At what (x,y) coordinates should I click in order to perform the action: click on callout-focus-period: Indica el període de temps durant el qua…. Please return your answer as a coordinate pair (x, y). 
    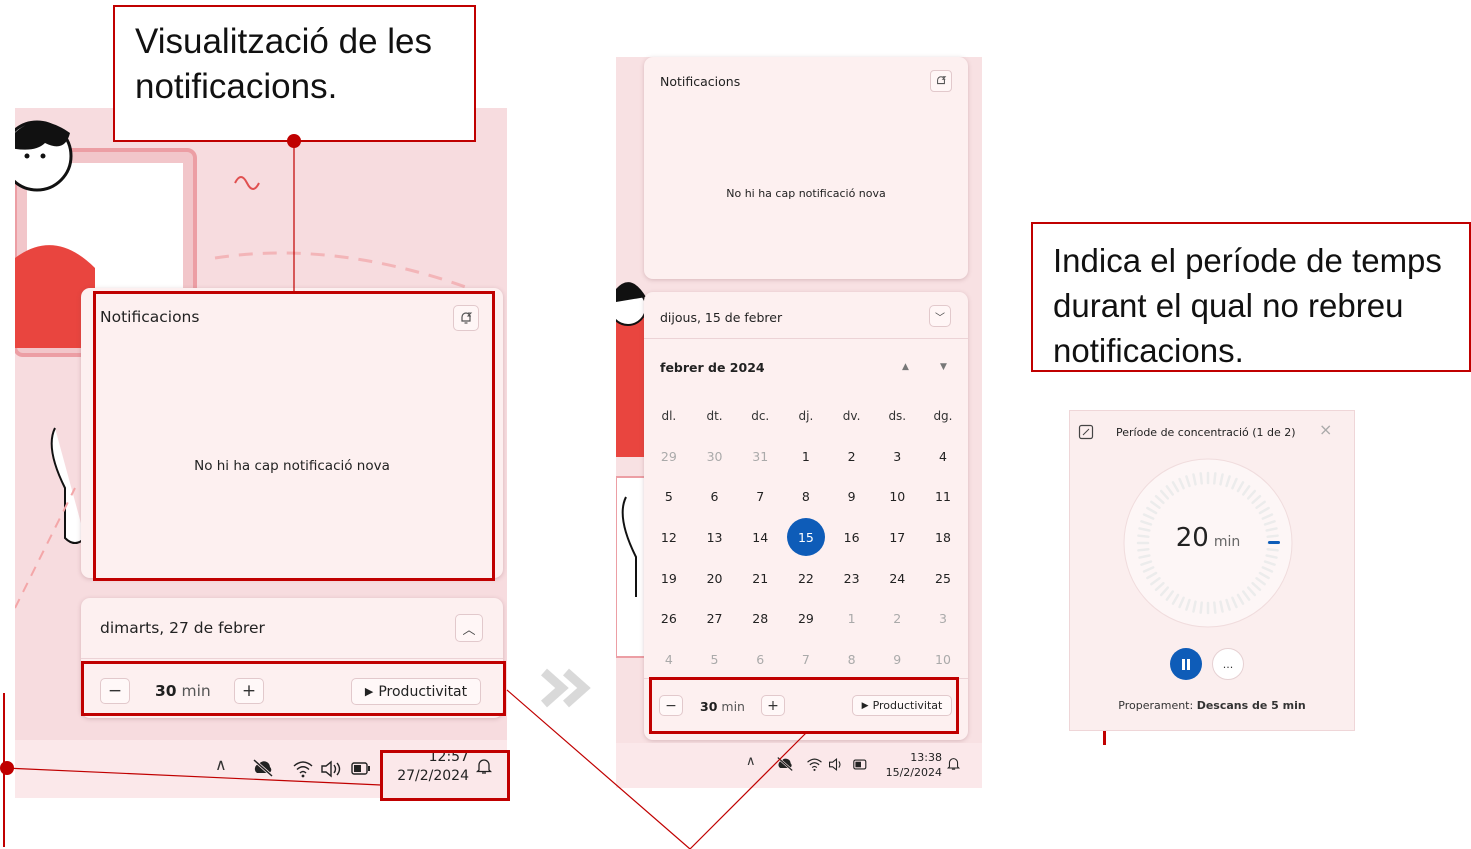
    Looking at the image, I should click on (1251, 297).